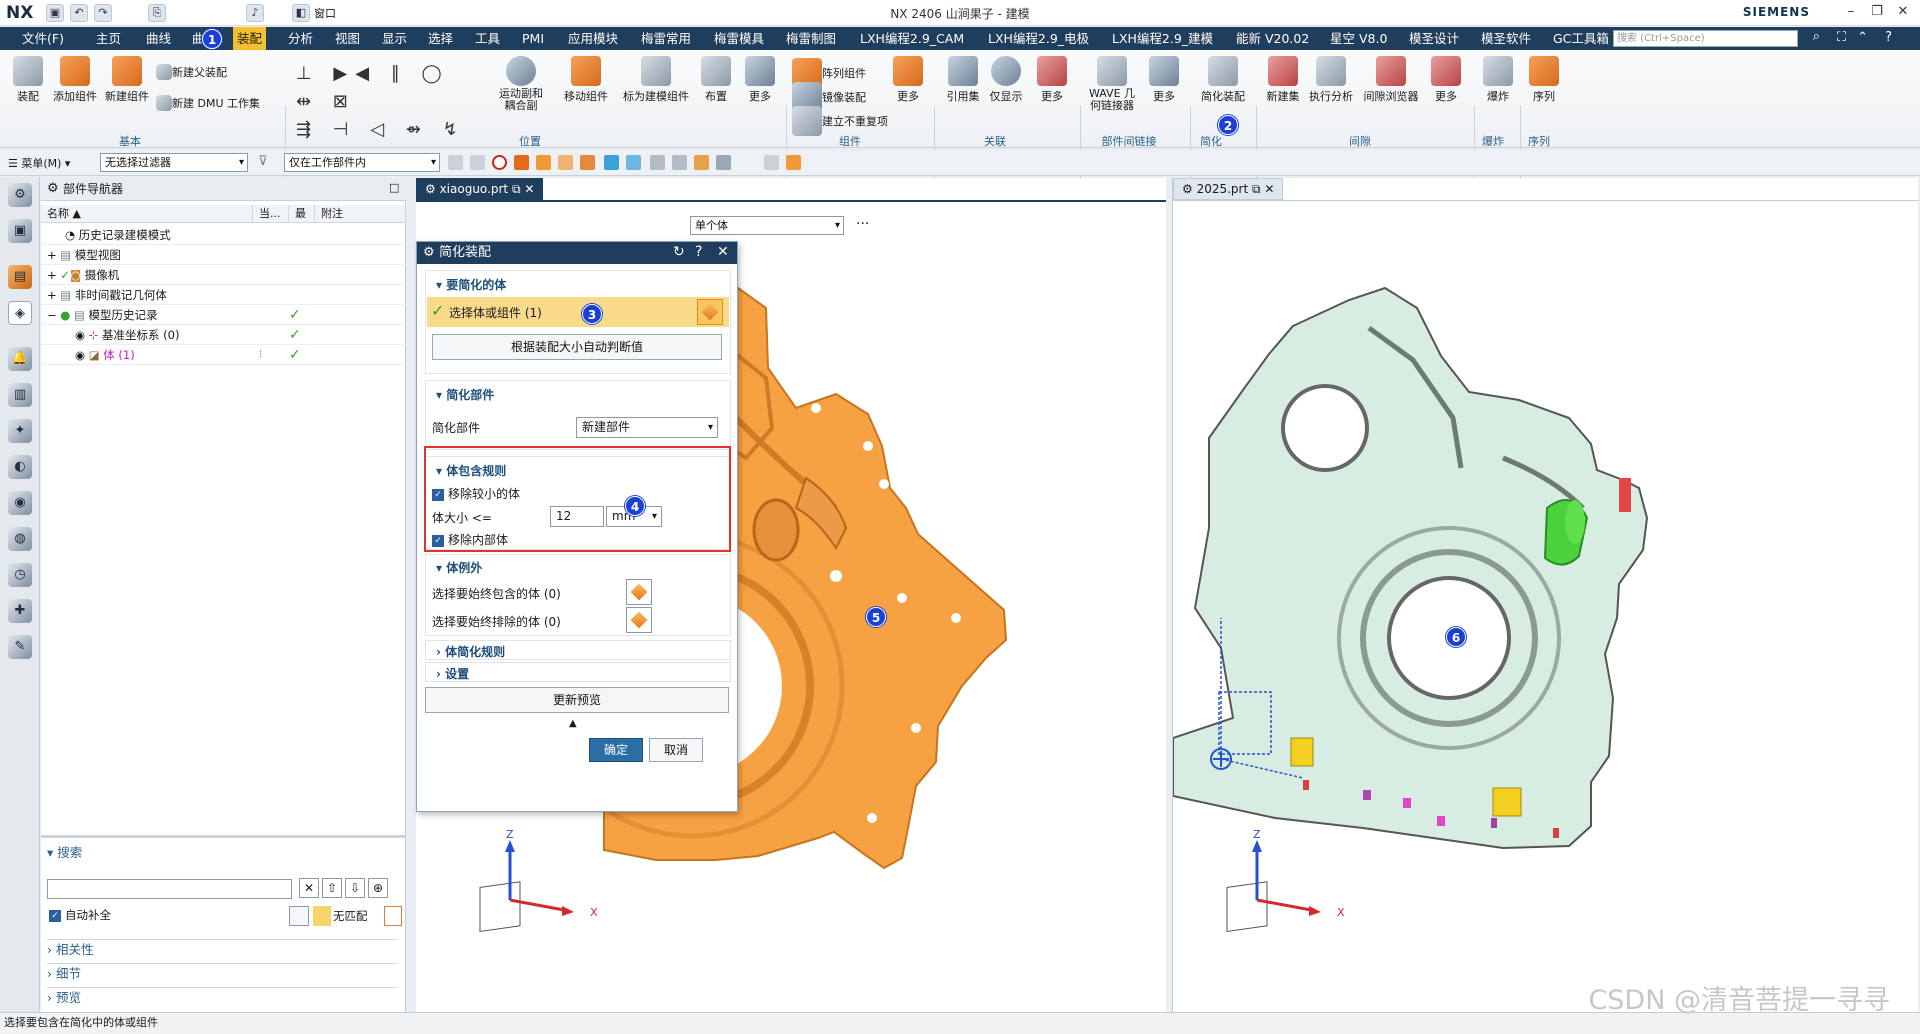 This screenshot has height=1034, width=1920. What do you see at coordinates (1498, 80) in the screenshot?
I see `explode-button: 爆炸` at bounding box center [1498, 80].